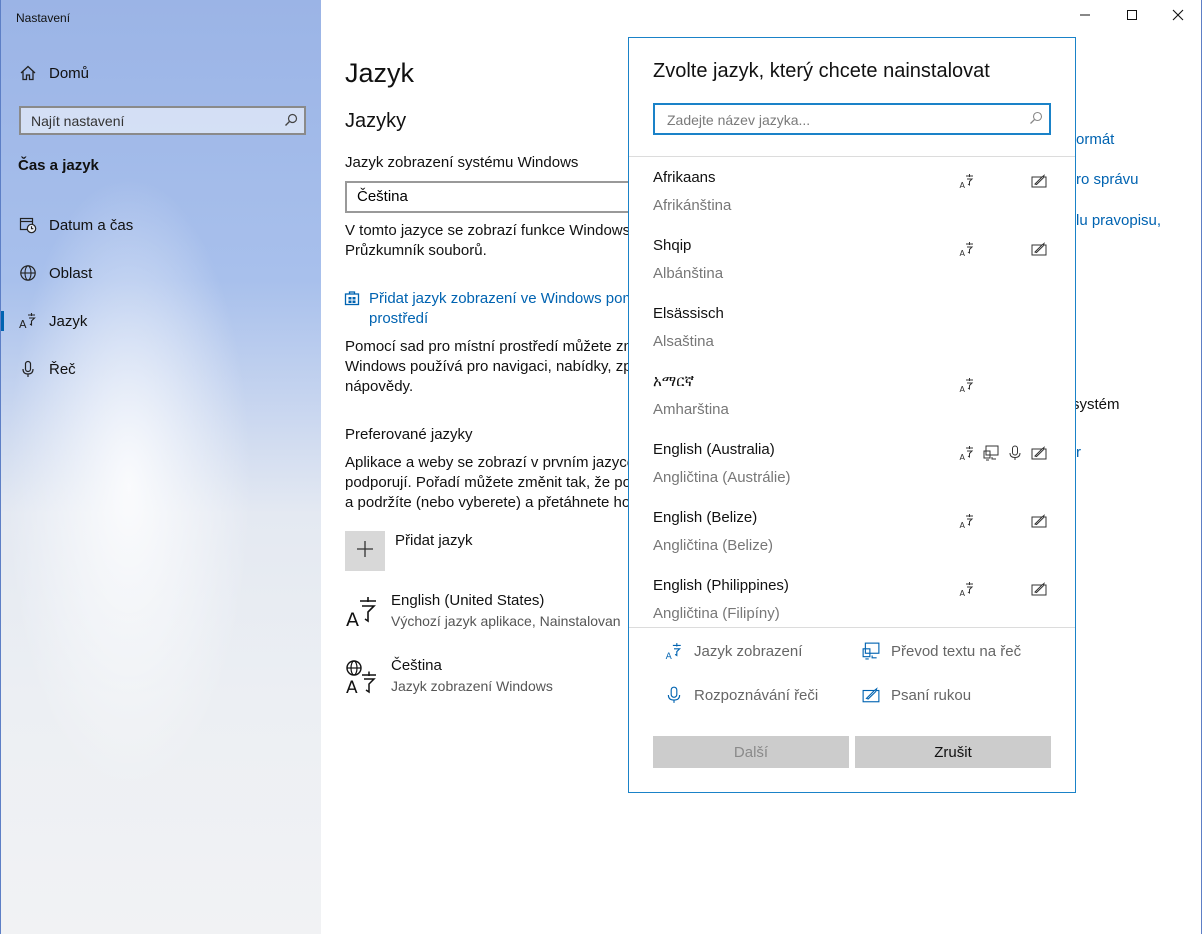 This screenshot has width=1202, height=934. What do you see at coordinates (91, 225) in the screenshot?
I see `nav-date-time-label: Datum a čas` at bounding box center [91, 225].